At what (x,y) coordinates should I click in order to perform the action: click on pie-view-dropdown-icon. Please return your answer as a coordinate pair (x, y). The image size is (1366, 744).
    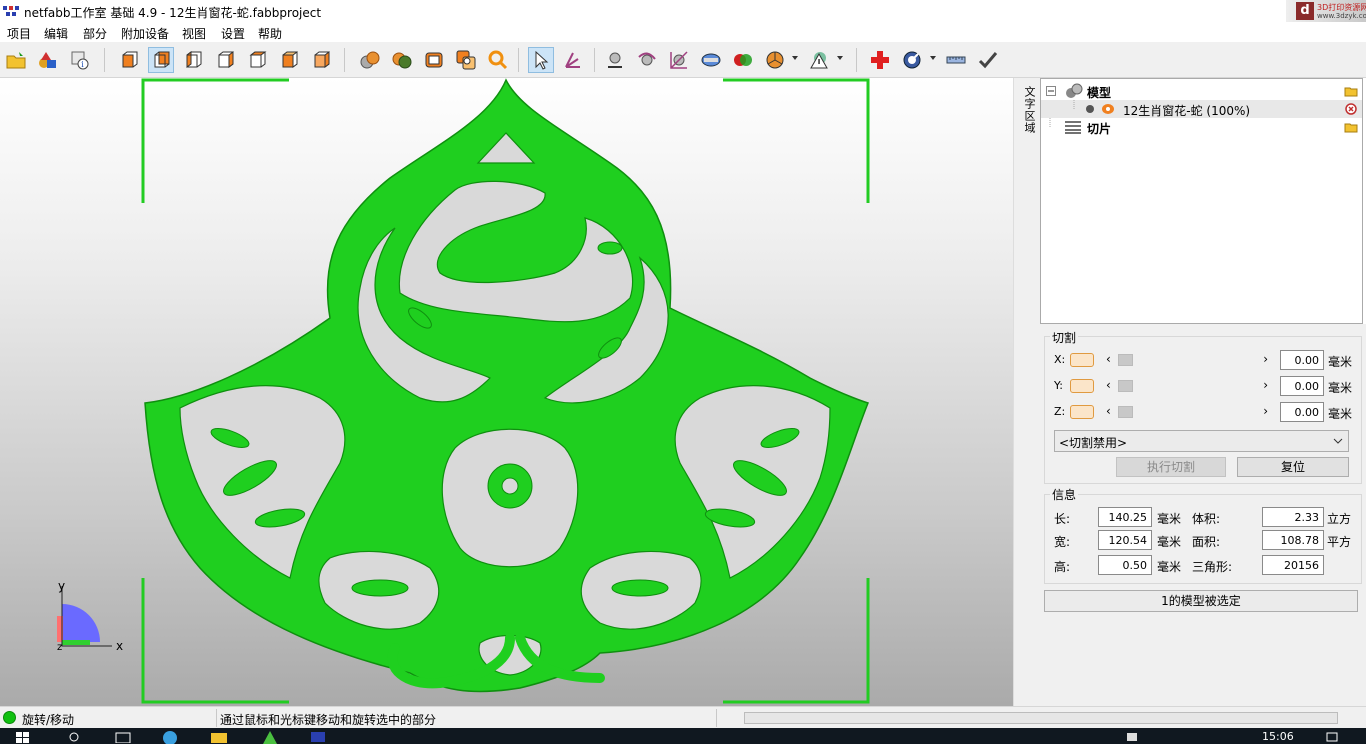
    Looking at the image, I should click on (795, 58).